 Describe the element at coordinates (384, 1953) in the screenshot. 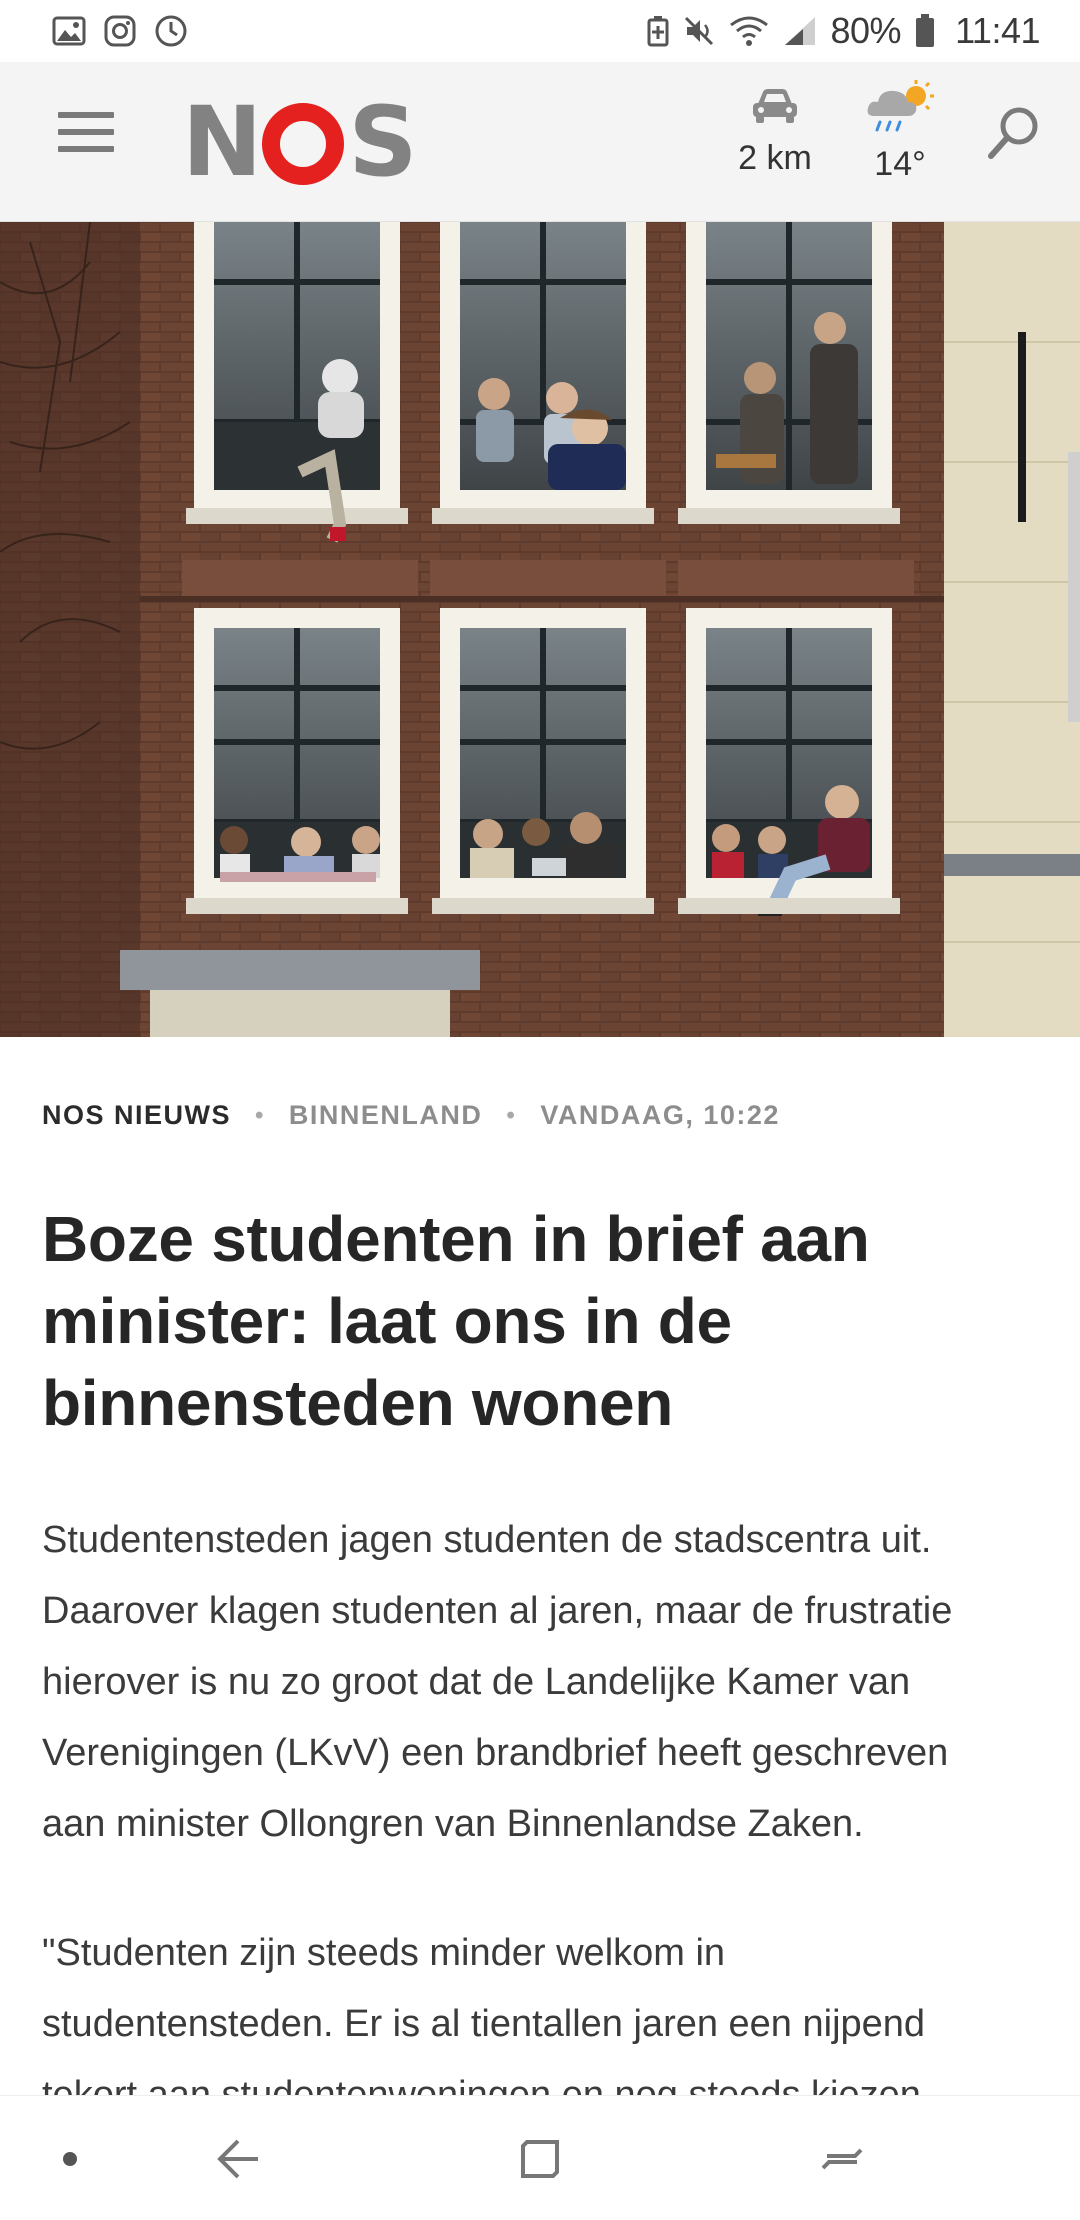

I see `paragraph-line: "Studenten zijn steeds minder welkom in` at that location.